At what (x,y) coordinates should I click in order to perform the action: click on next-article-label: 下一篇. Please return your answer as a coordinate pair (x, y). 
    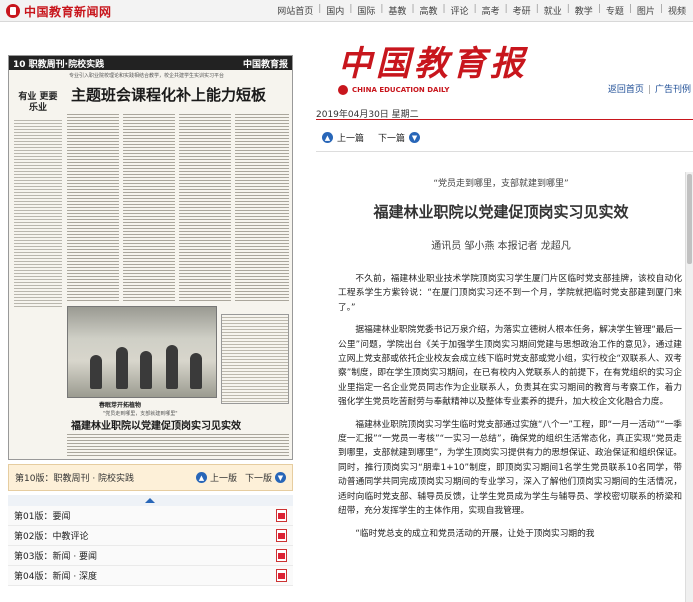
    Looking at the image, I should click on (392, 139).